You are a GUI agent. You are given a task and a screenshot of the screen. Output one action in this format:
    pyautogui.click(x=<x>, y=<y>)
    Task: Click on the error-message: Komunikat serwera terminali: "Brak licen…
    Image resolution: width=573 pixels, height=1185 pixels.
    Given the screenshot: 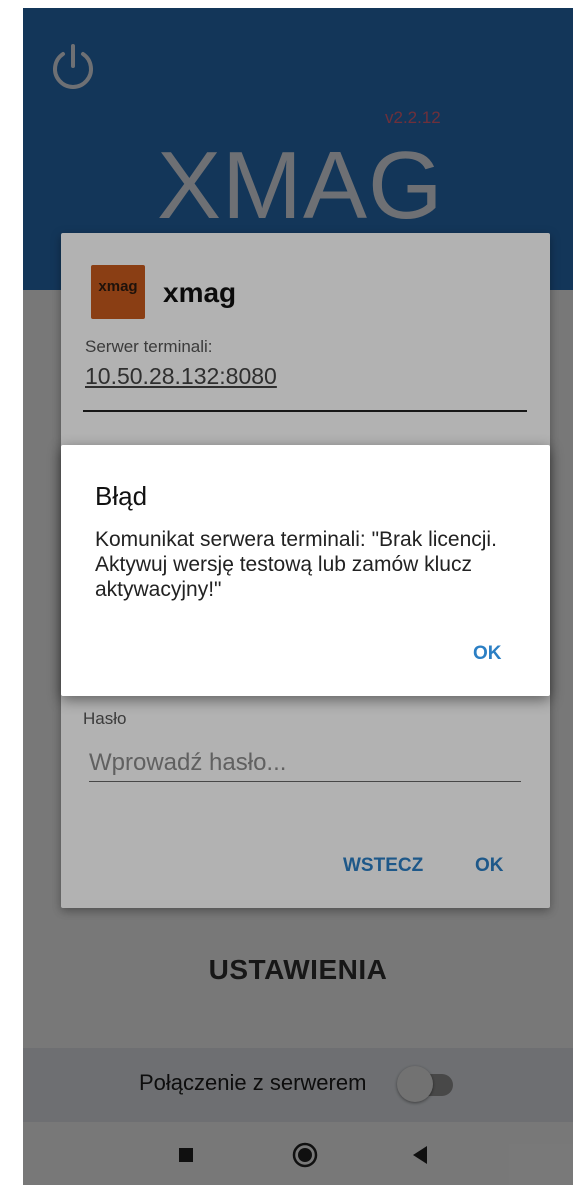 What is the action you would take?
    pyautogui.click(x=296, y=564)
    